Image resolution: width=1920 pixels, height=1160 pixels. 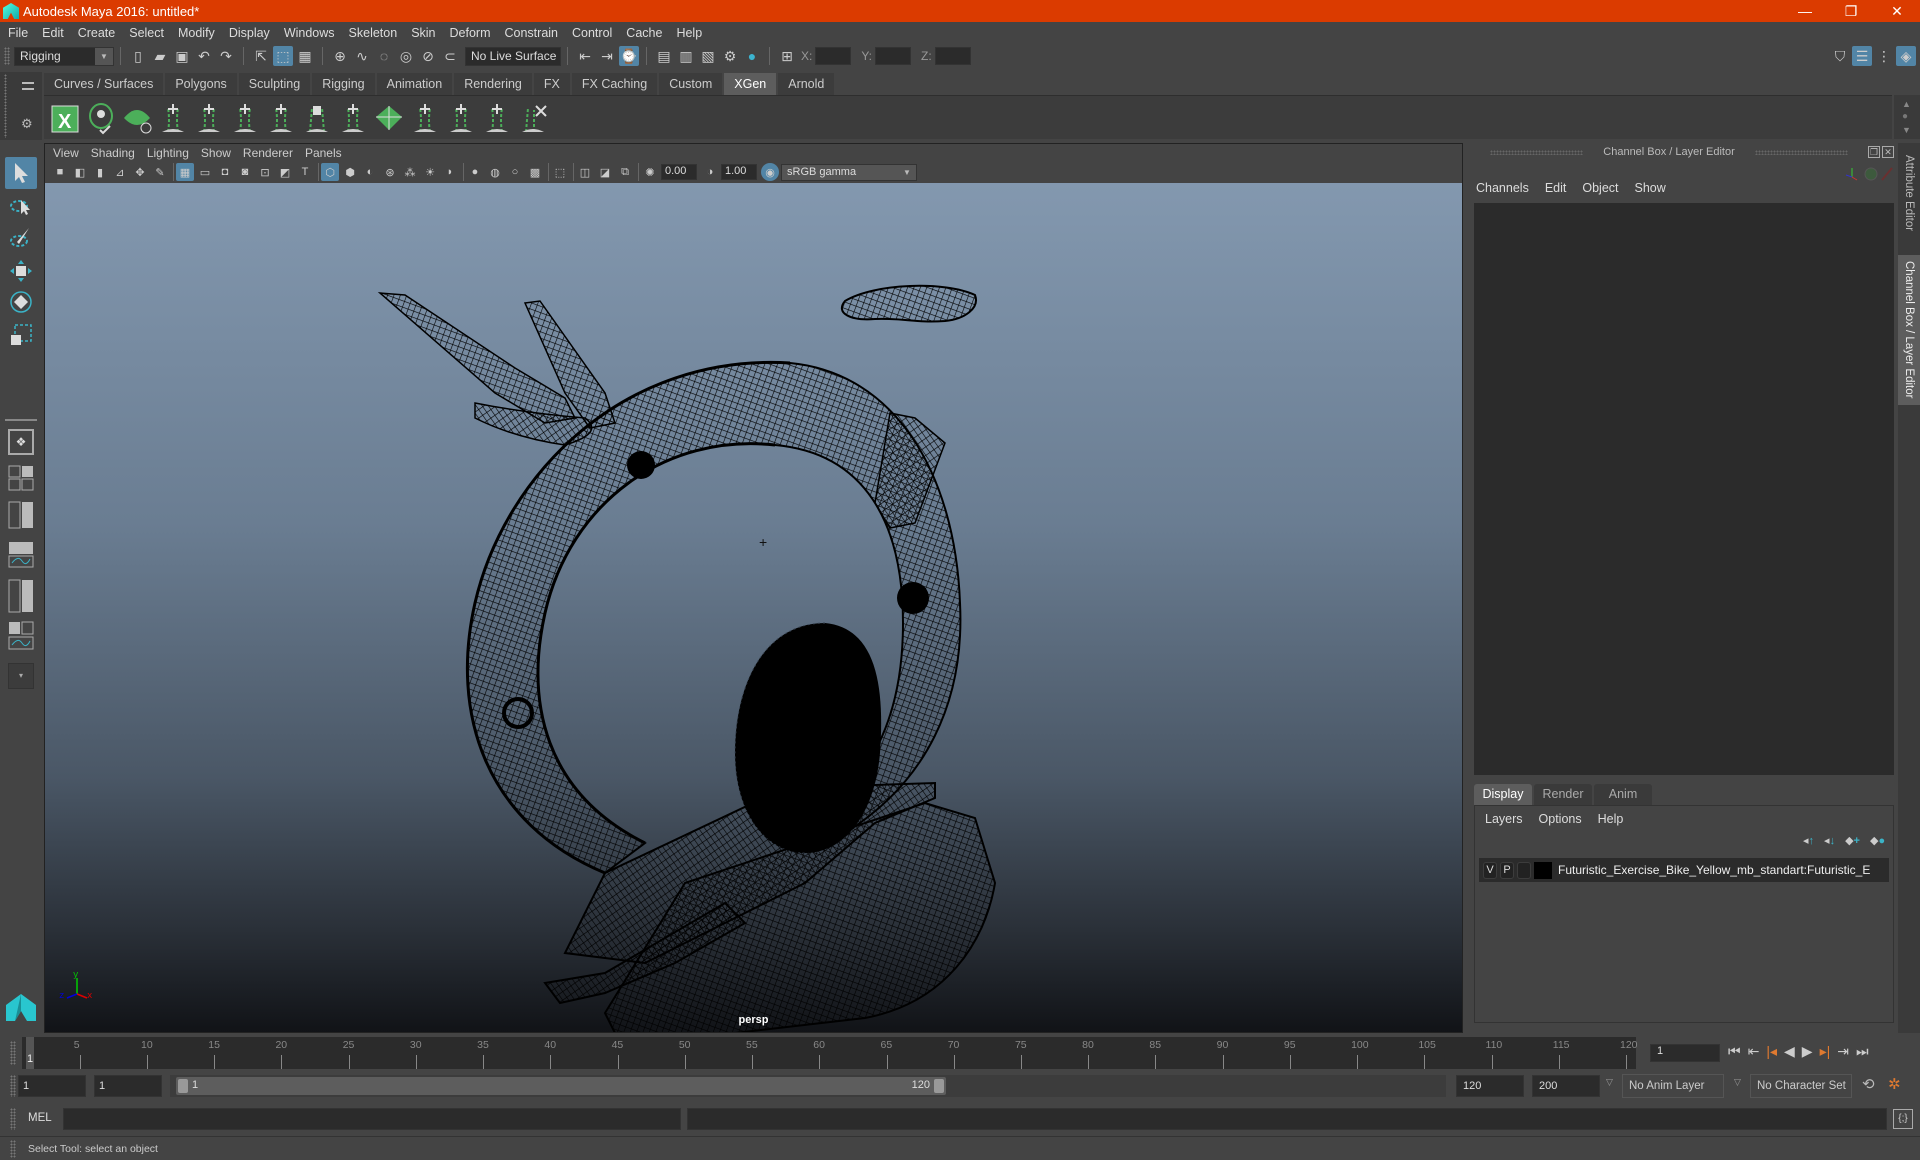 I want to click on snap-curve-icon: ∿, so click(x=362, y=56).